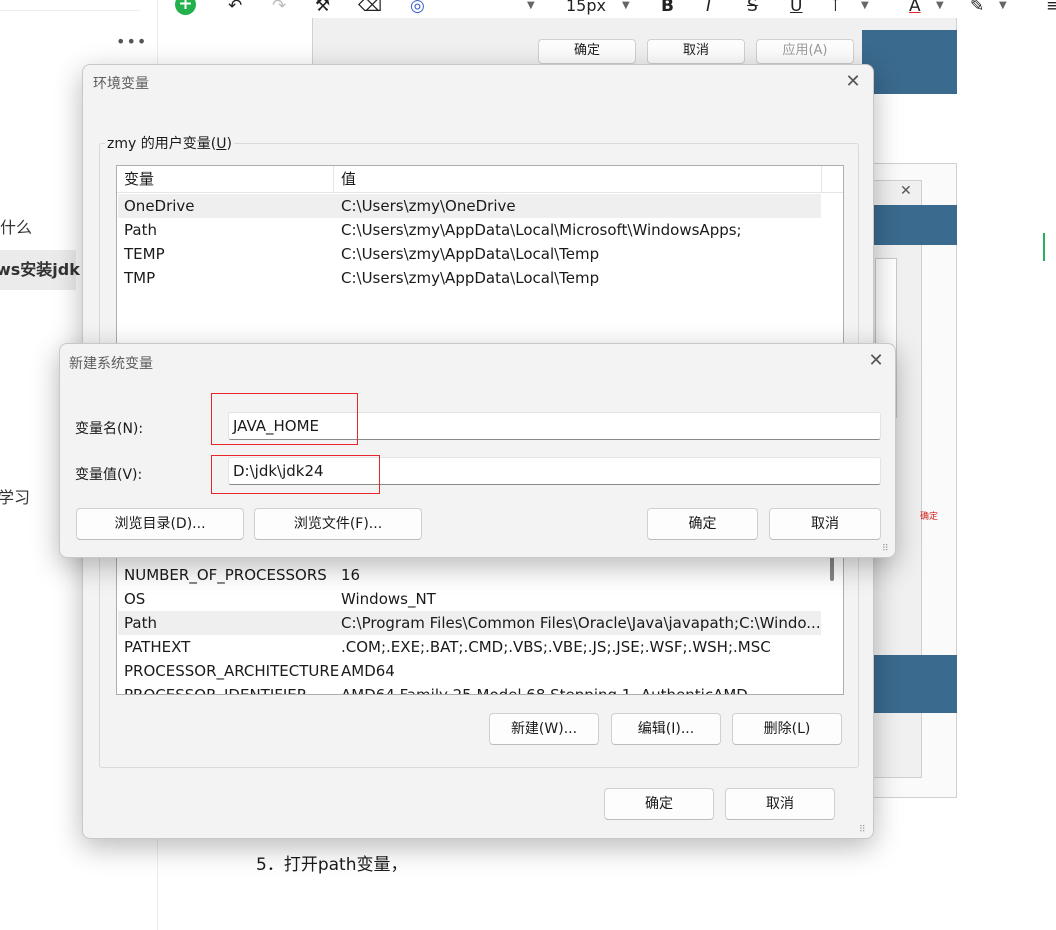 The width and height of the screenshot is (1056, 930). I want to click on undo-icon: ↶, so click(235, 8).